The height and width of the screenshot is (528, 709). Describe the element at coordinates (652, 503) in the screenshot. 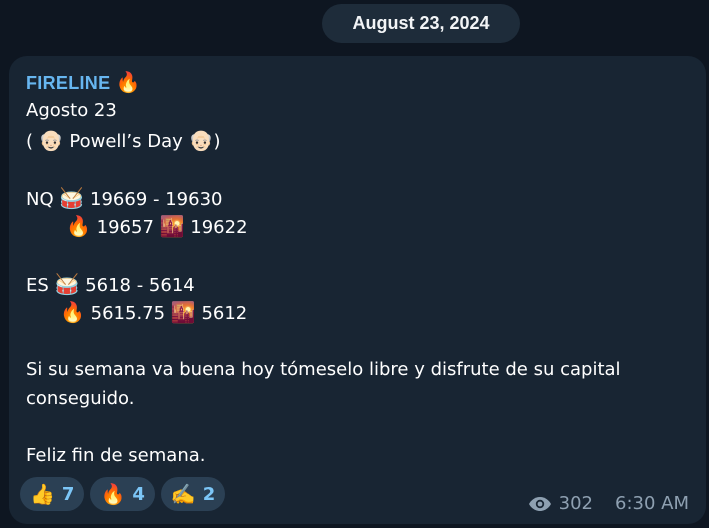

I see `message-time: 6:30 AM` at that location.